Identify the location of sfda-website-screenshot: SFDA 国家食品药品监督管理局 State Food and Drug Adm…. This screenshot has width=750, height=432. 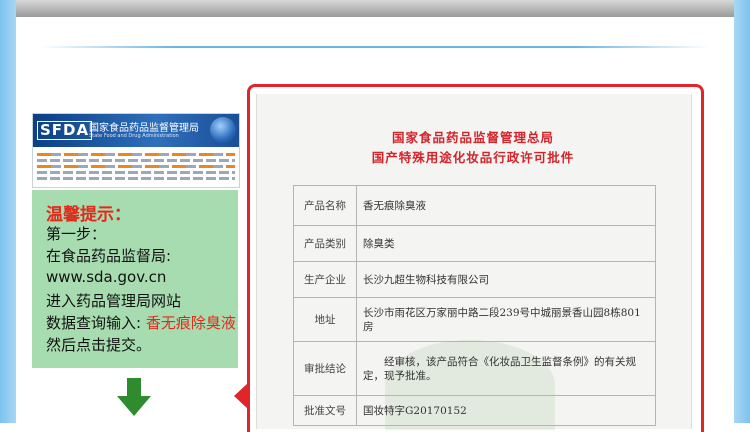
(136, 150).